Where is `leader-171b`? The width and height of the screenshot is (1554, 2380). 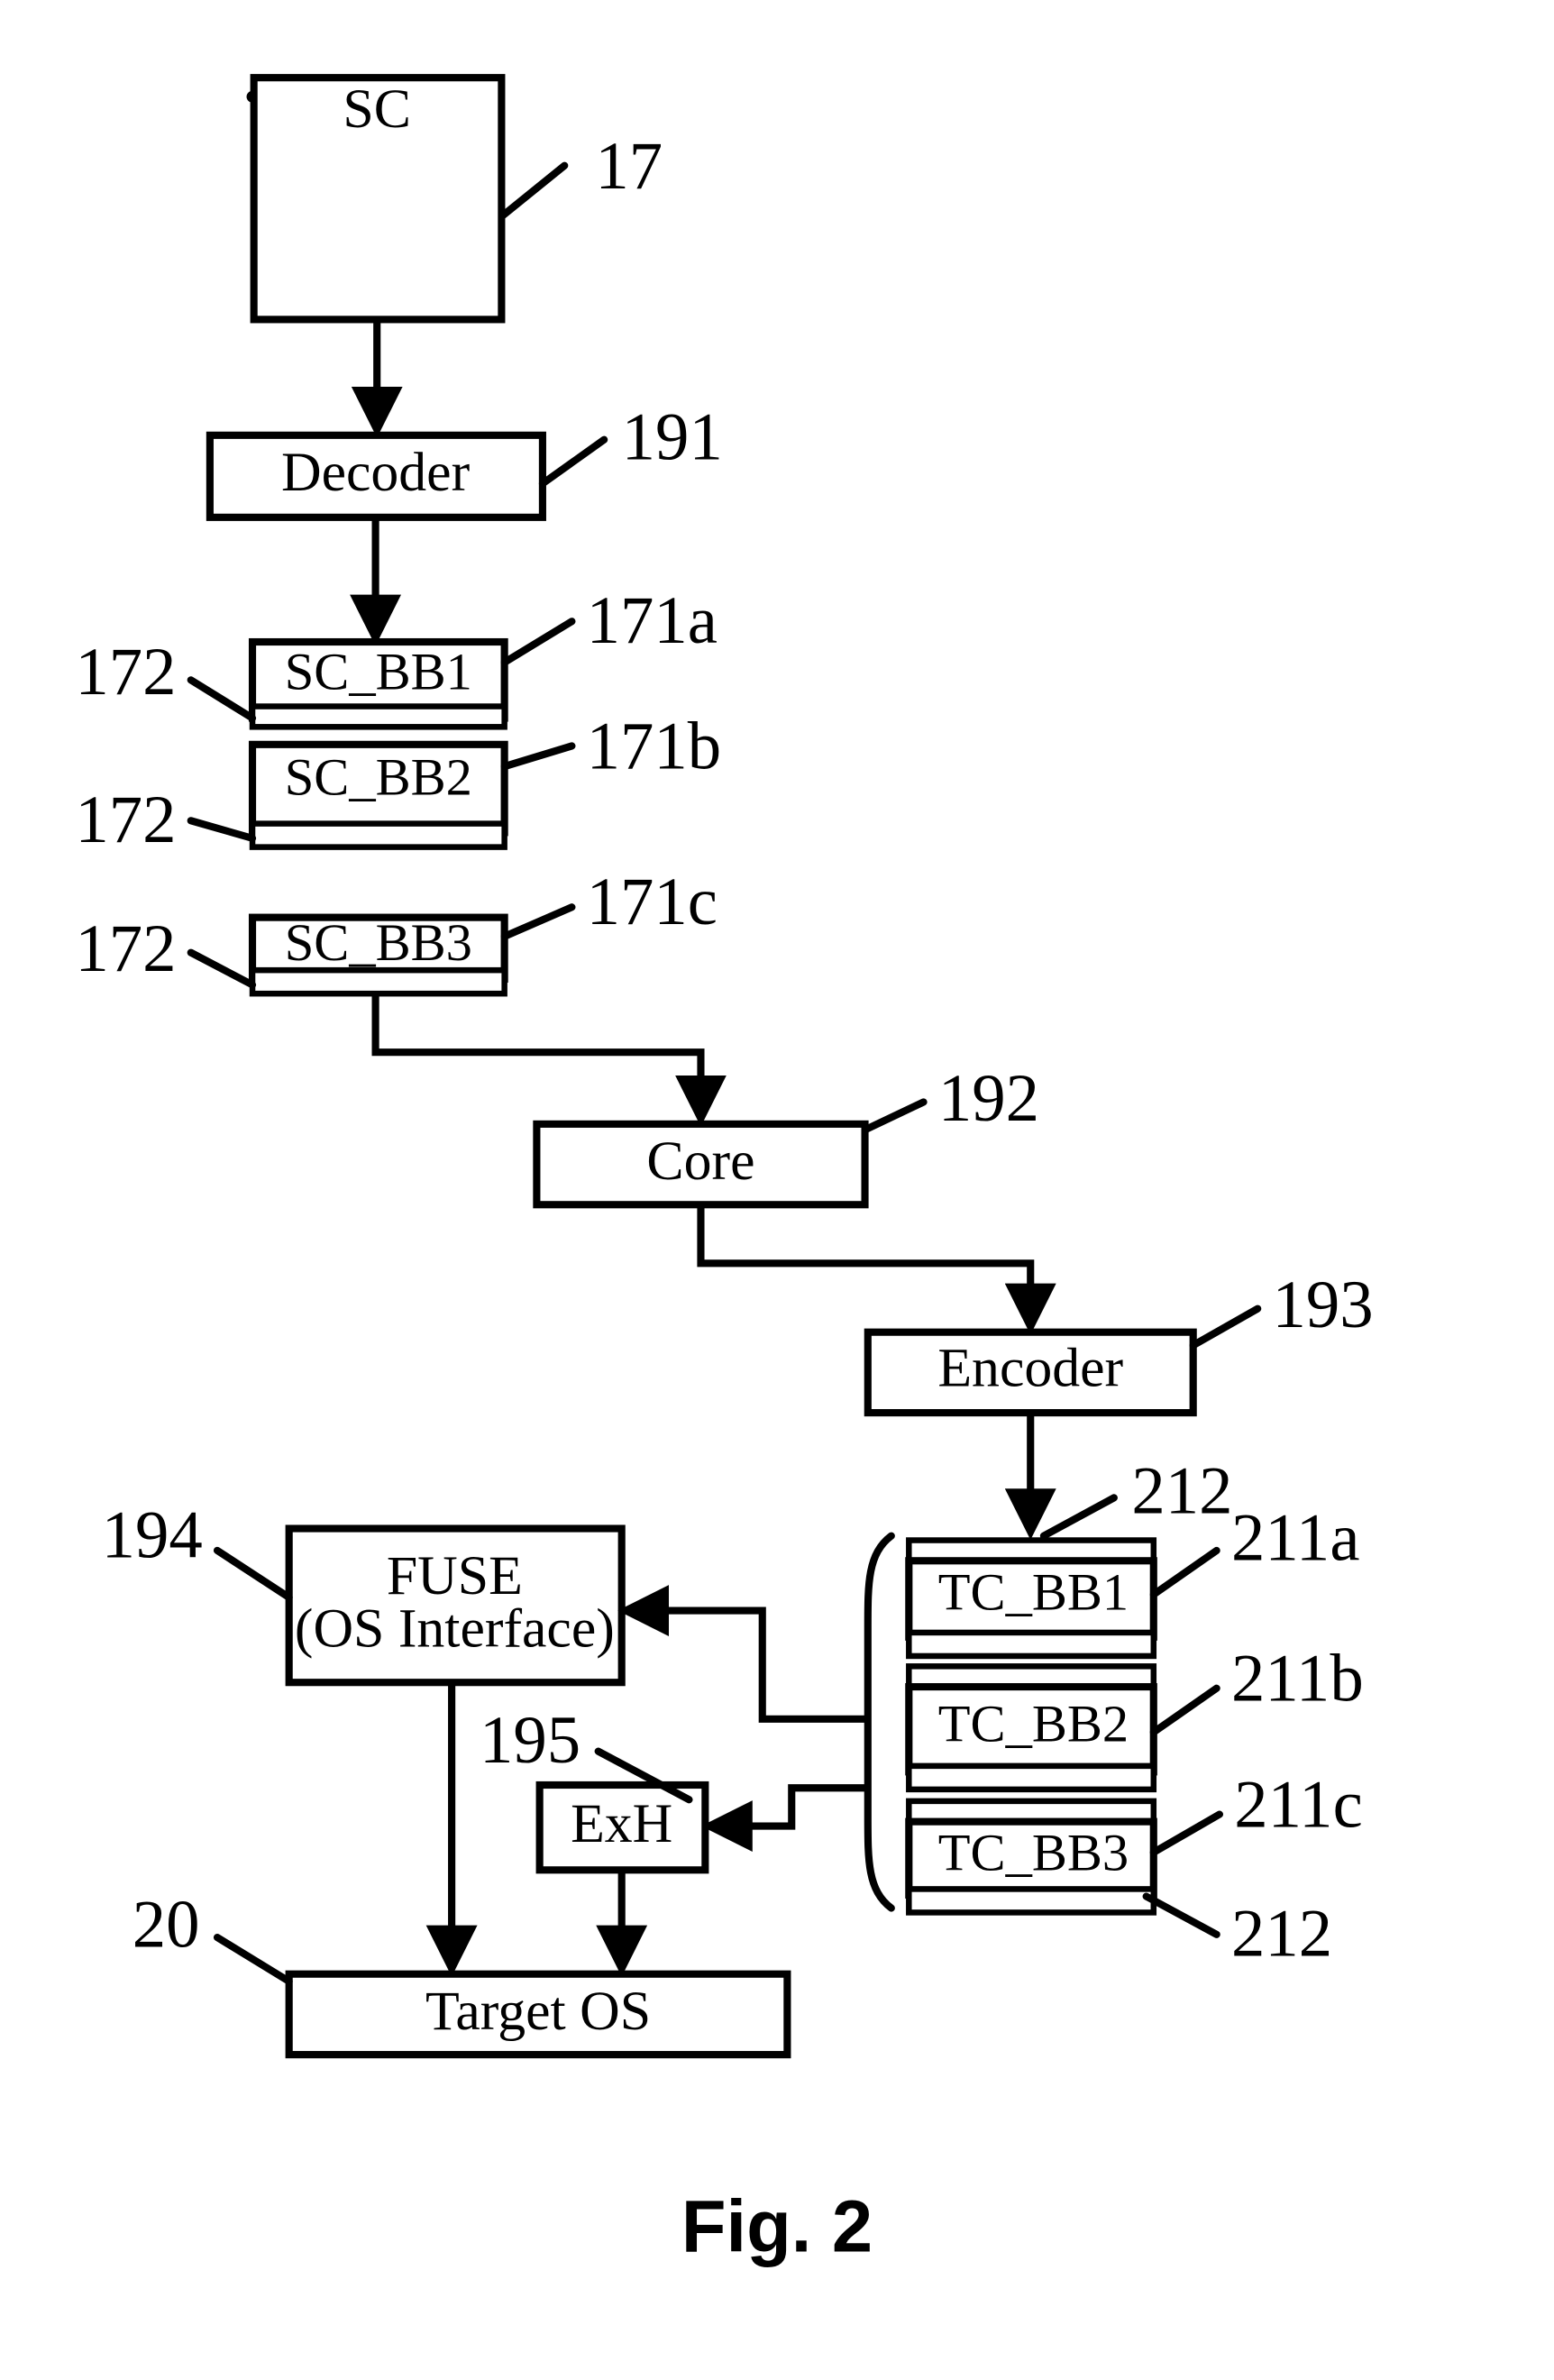
leader-171b is located at coordinates (538, 756).